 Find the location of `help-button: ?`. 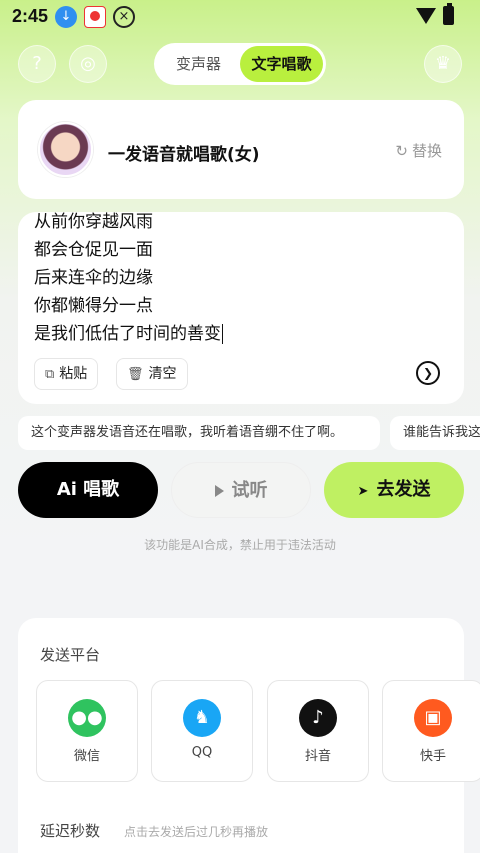

help-button: ? is located at coordinates (37, 64).